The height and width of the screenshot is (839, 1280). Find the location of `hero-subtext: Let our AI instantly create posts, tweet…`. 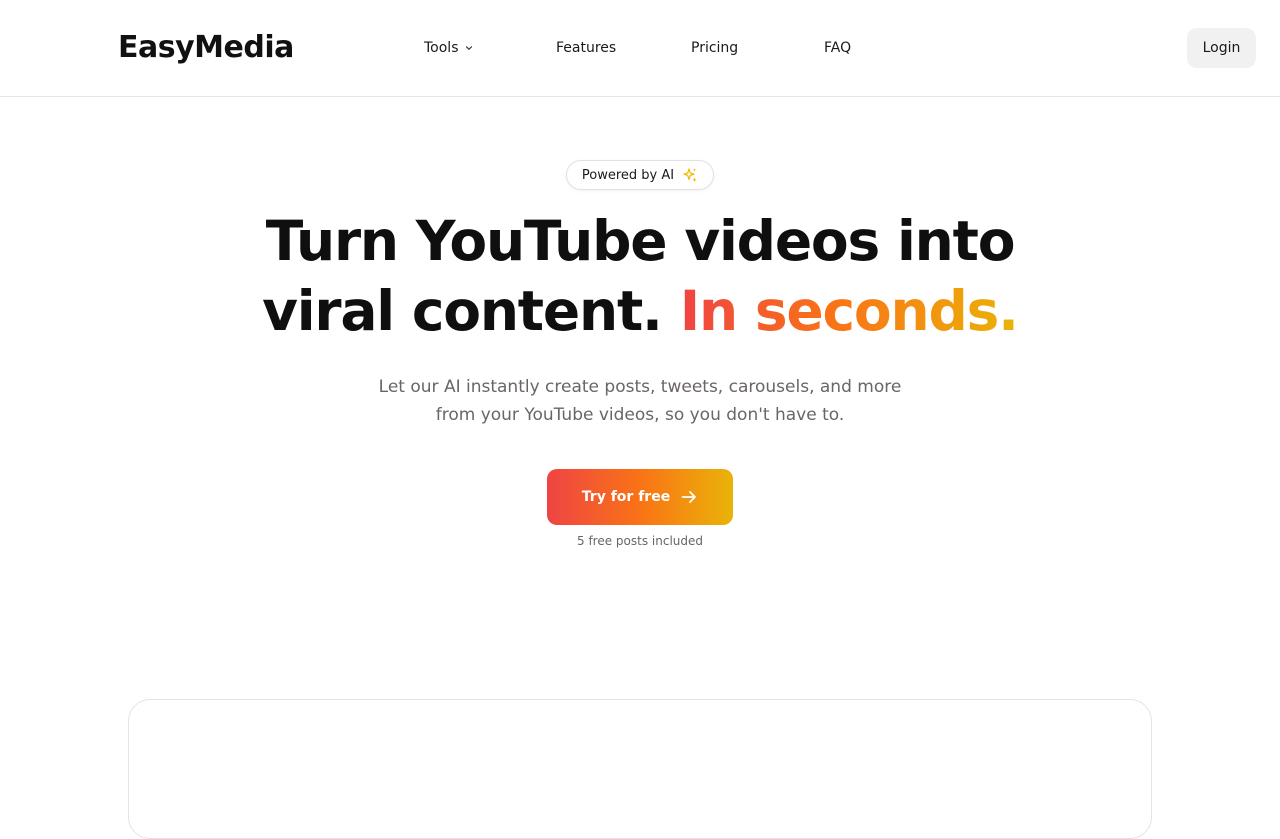

hero-subtext: Let our AI instantly create posts, tweet… is located at coordinates (640, 401).